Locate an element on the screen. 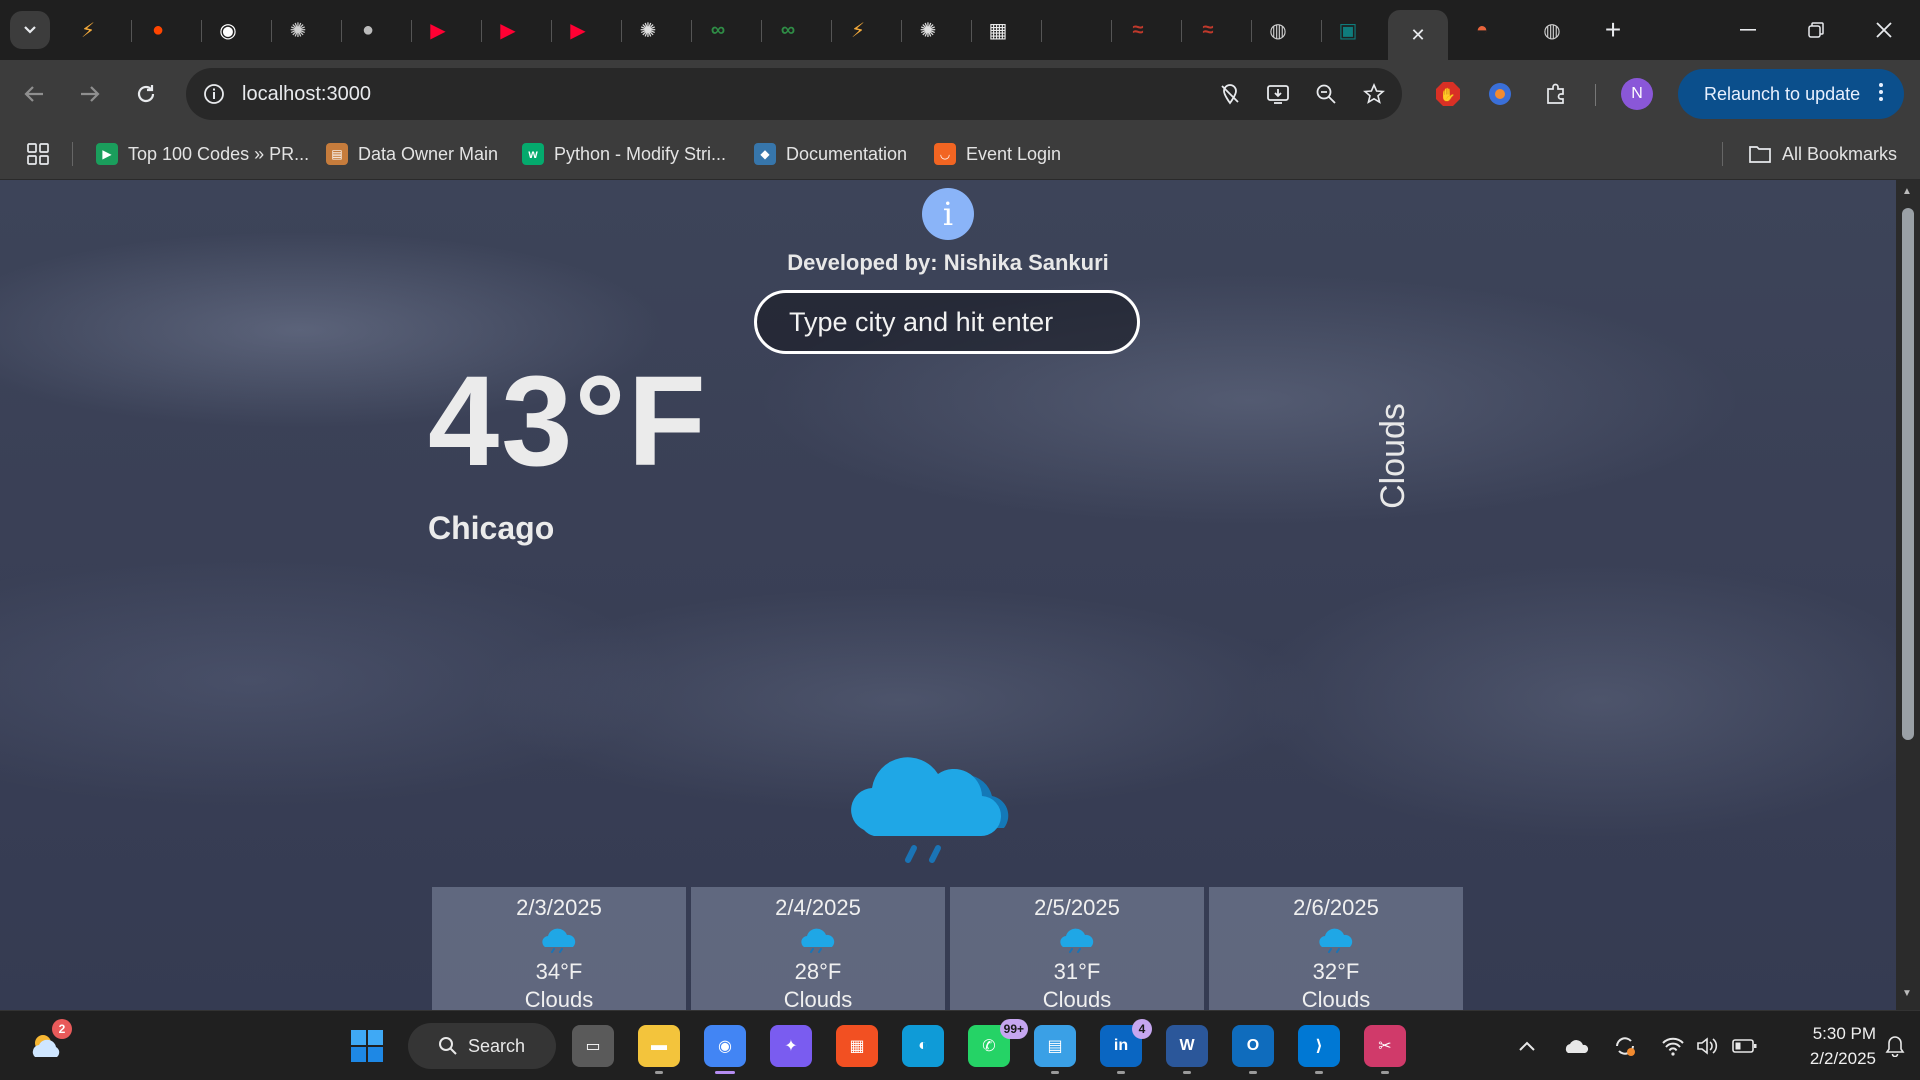 The width and height of the screenshot is (1920, 1080). tab-active: ✕ is located at coordinates (1418, 35).